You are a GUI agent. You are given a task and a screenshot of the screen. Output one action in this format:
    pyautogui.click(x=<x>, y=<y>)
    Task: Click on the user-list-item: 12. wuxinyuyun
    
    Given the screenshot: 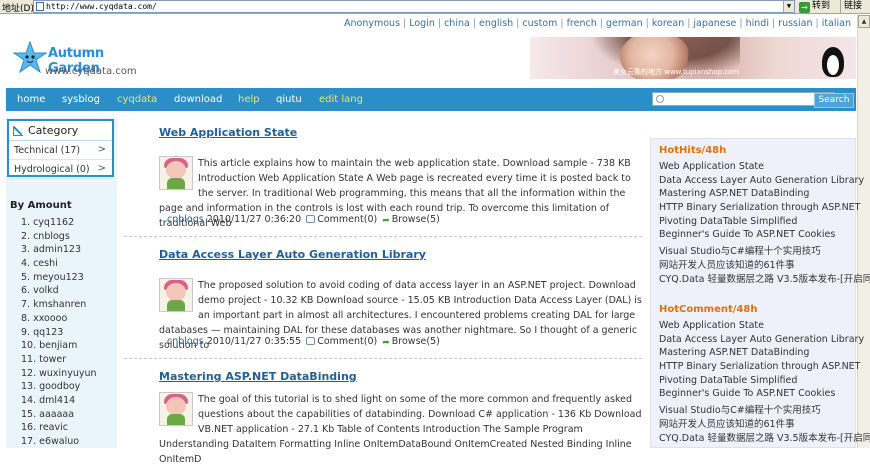 What is the action you would take?
    pyautogui.click(x=59, y=375)
    